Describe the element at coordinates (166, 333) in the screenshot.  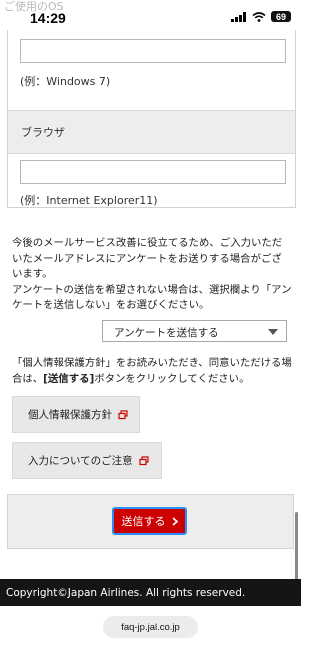
I see `survey-select-value: アンケートを送信する` at that location.